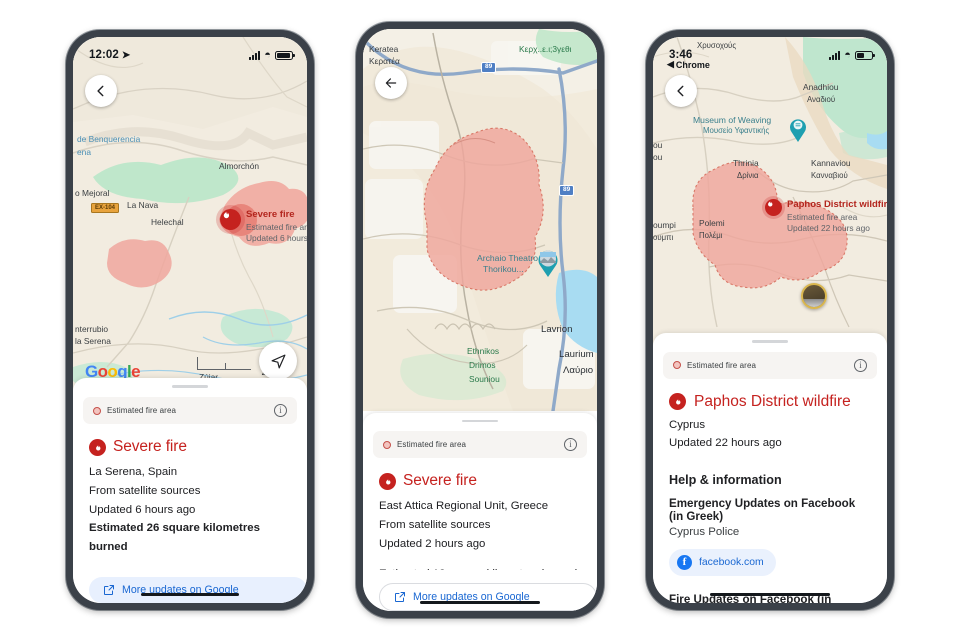 This screenshot has height=640, width=960. I want to click on fire-callout-line3: Updated 6 hours ago, so click(276, 237).